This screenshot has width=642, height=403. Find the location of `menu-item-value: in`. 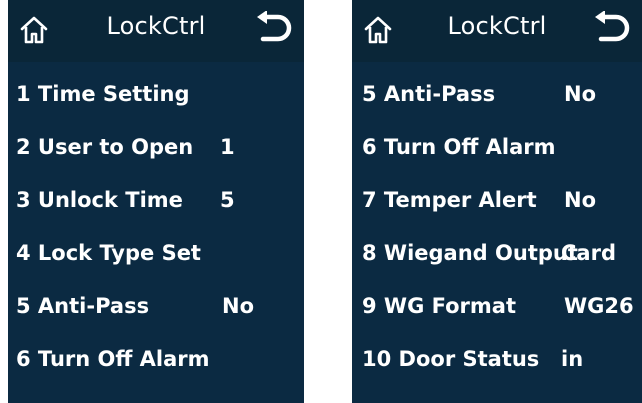

menu-item-value: in is located at coordinates (572, 359).